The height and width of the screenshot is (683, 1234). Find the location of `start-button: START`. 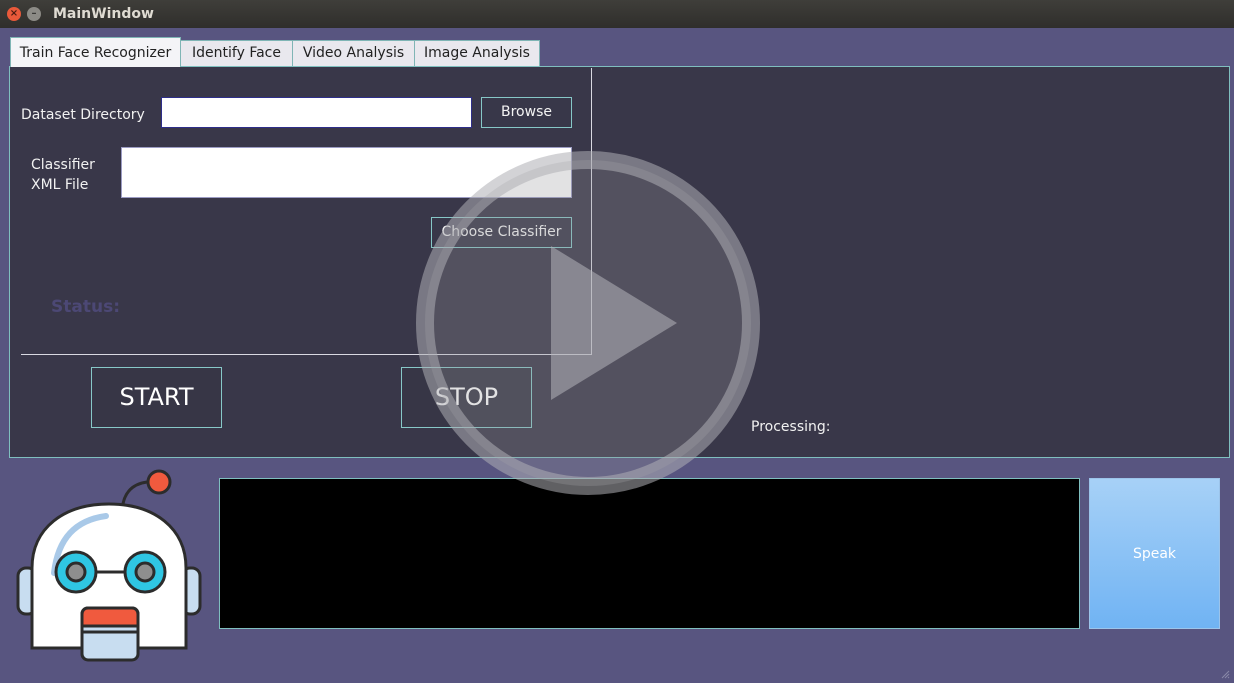

start-button: START is located at coordinates (156, 397).